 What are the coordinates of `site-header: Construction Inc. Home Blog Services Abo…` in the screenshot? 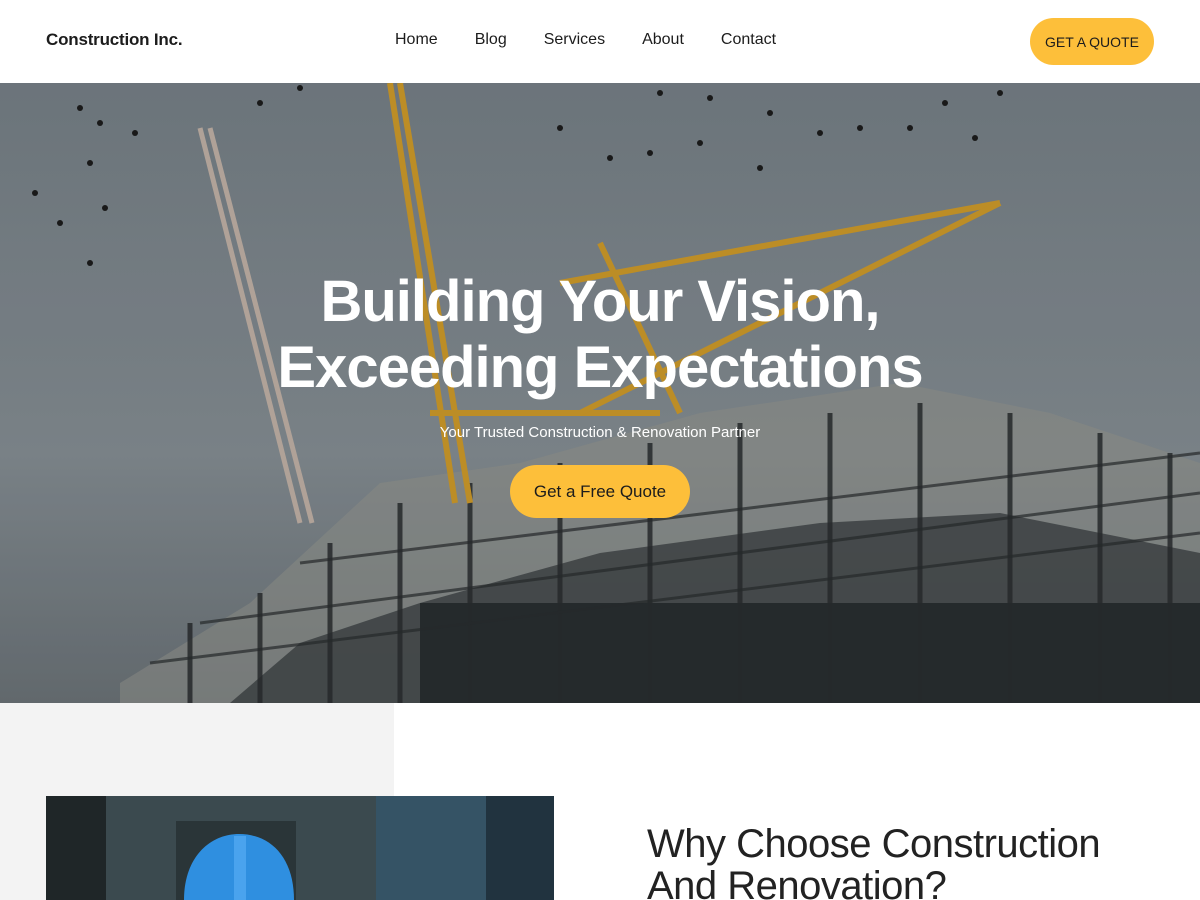 It's located at (600, 41).